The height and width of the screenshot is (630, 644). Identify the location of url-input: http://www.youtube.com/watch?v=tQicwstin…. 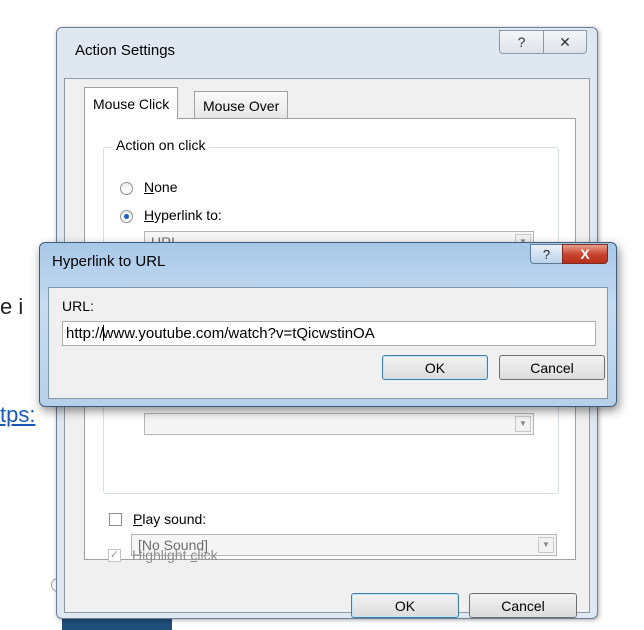
(329, 333).